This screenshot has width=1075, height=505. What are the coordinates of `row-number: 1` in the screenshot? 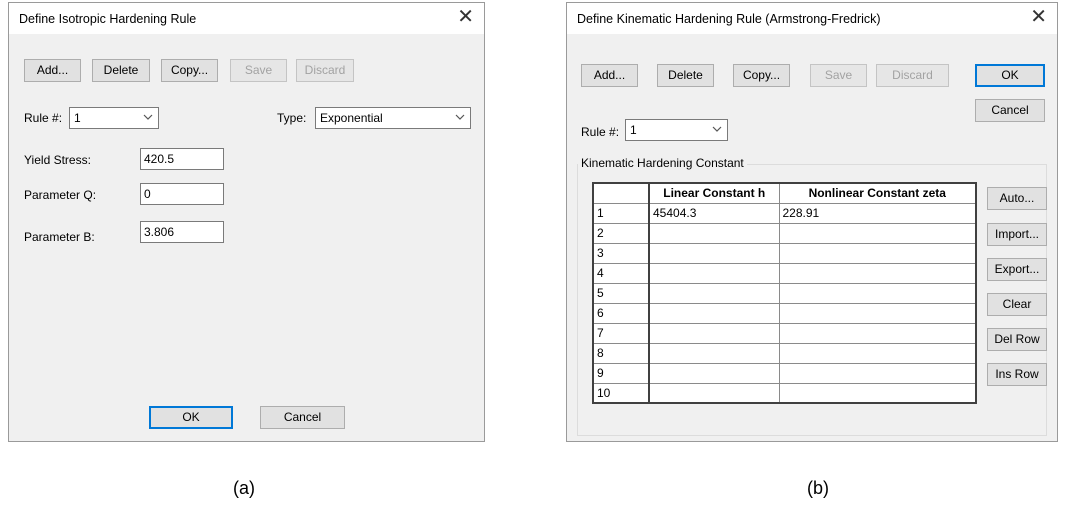 It's located at (621, 213).